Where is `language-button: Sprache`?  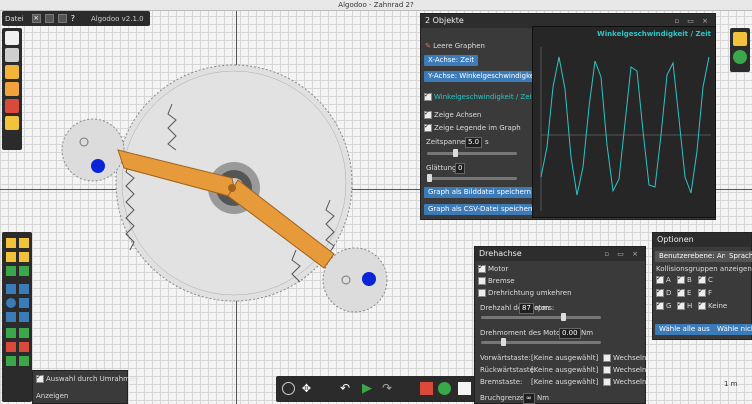 language-button: Sprache is located at coordinates (738, 256).